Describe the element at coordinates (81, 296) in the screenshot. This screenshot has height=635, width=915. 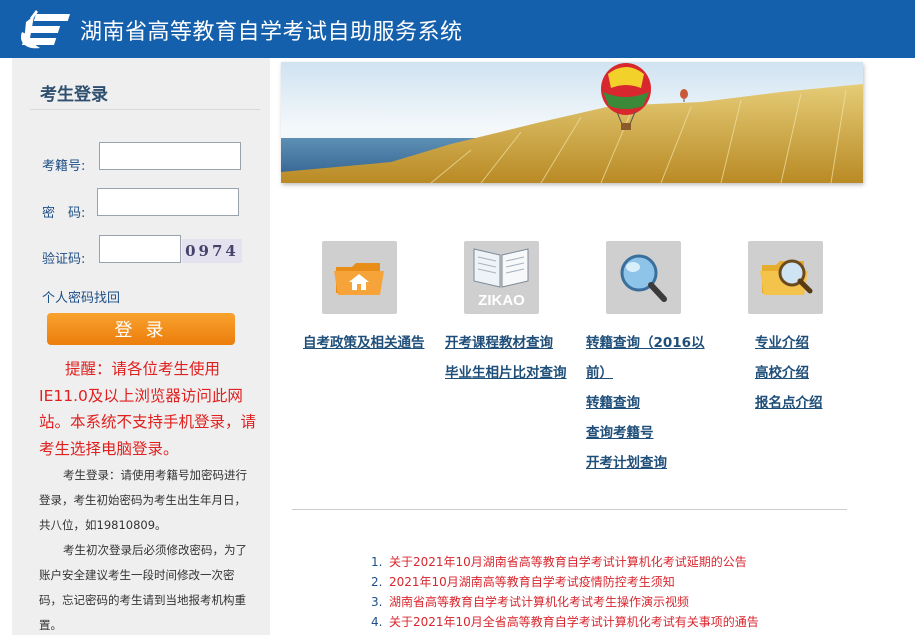
I see `forgot-password-link: 个人密码找回` at that location.